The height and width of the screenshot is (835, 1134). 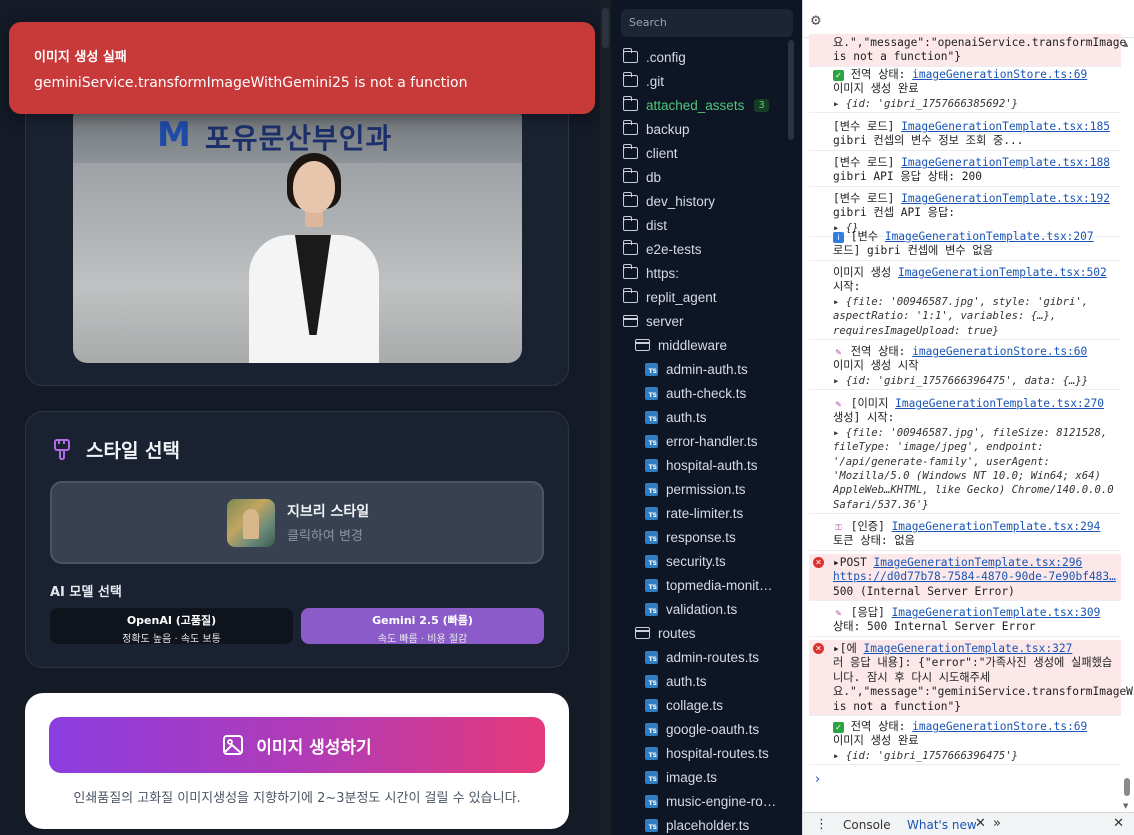 What do you see at coordinates (996, 612) in the screenshot?
I see `source-link: ImageGenerationTemplate.tsx:309` at bounding box center [996, 612].